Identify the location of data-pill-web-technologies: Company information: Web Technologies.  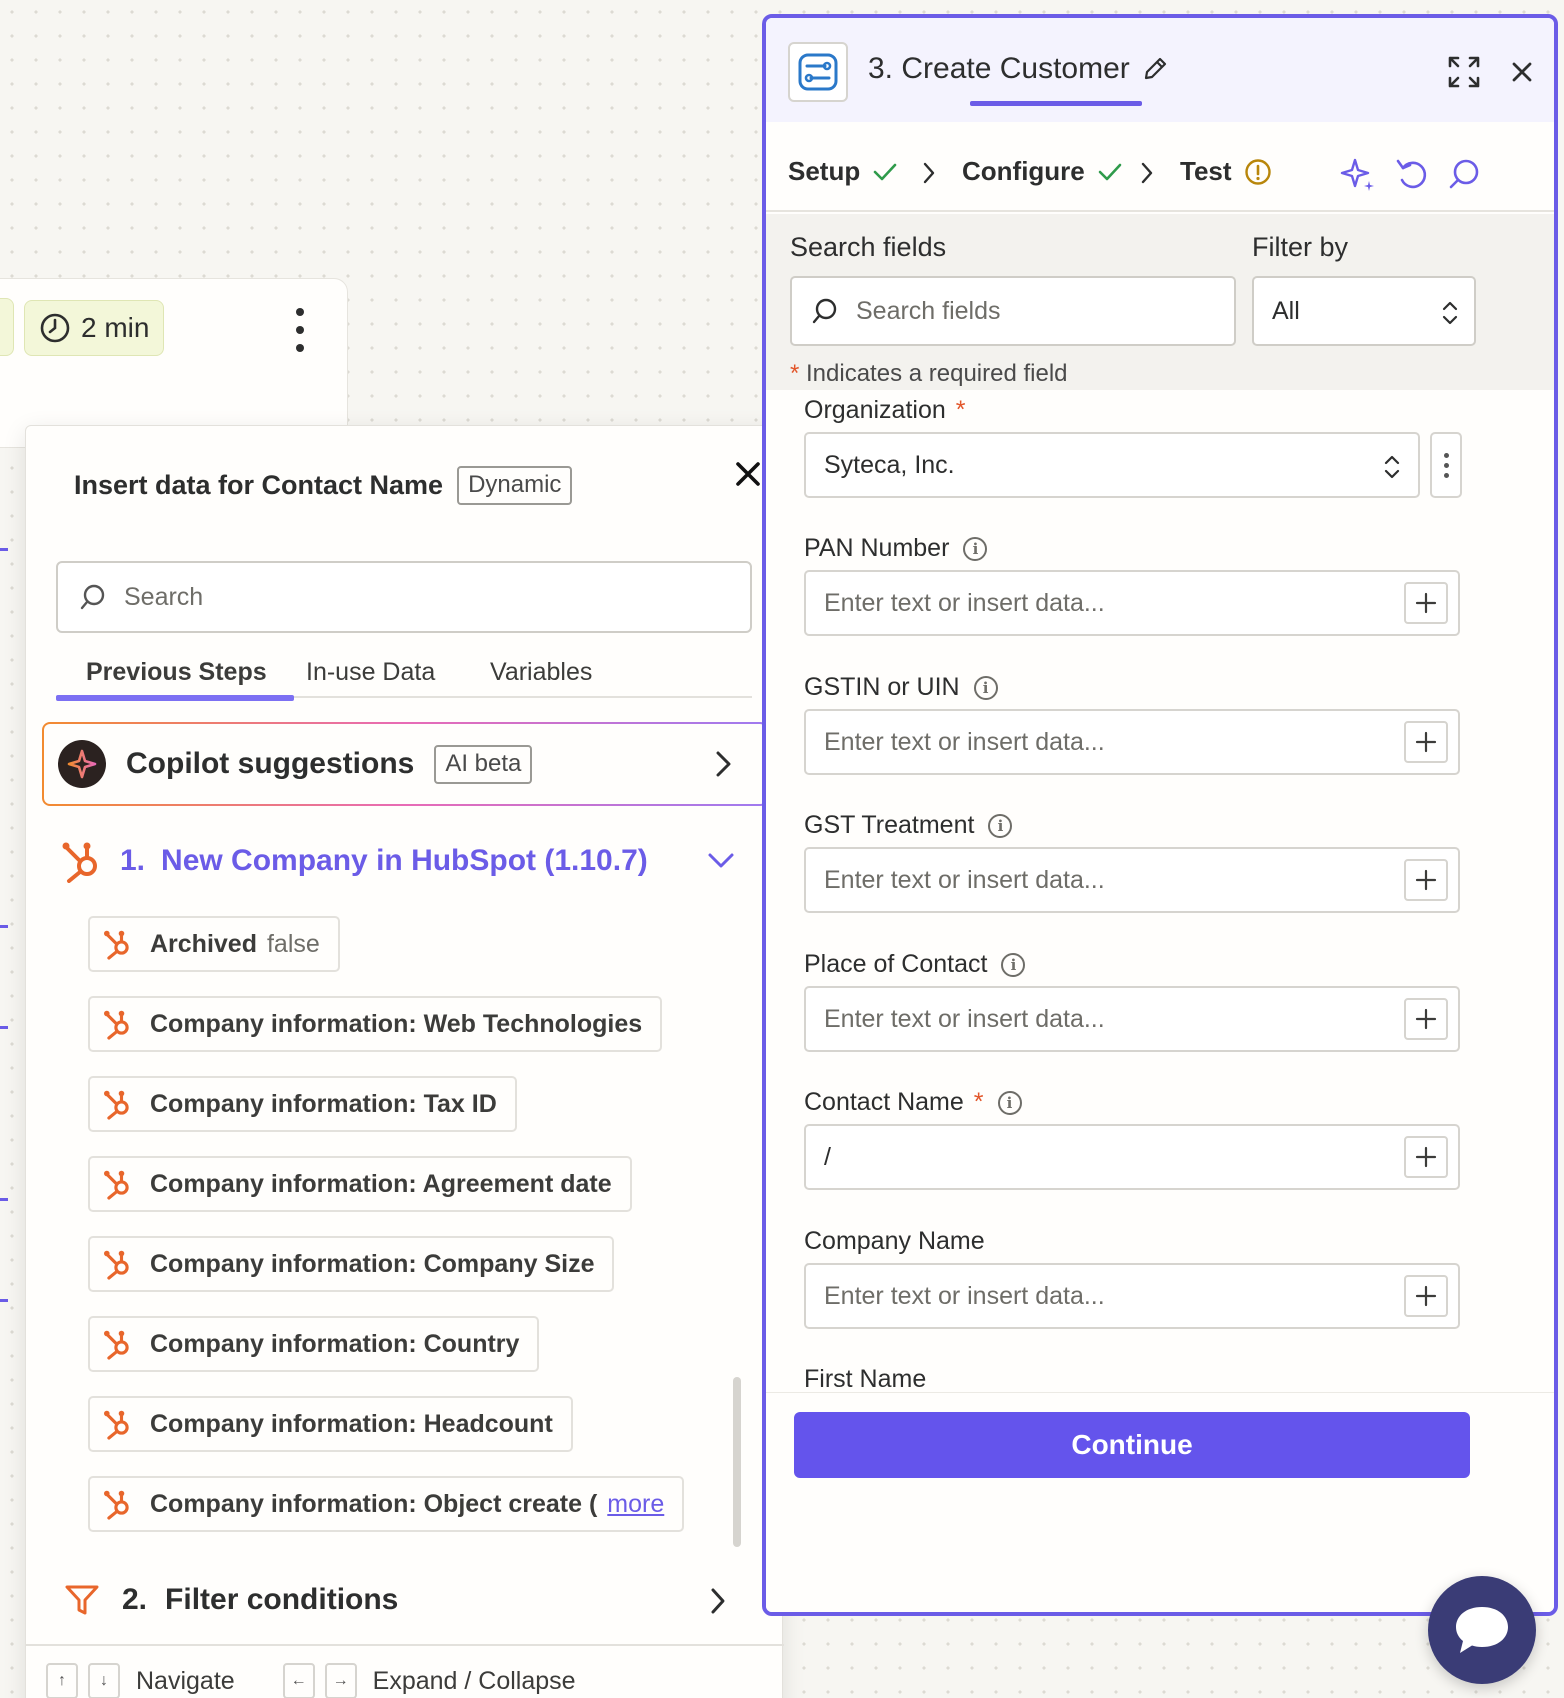
(375, 1024).